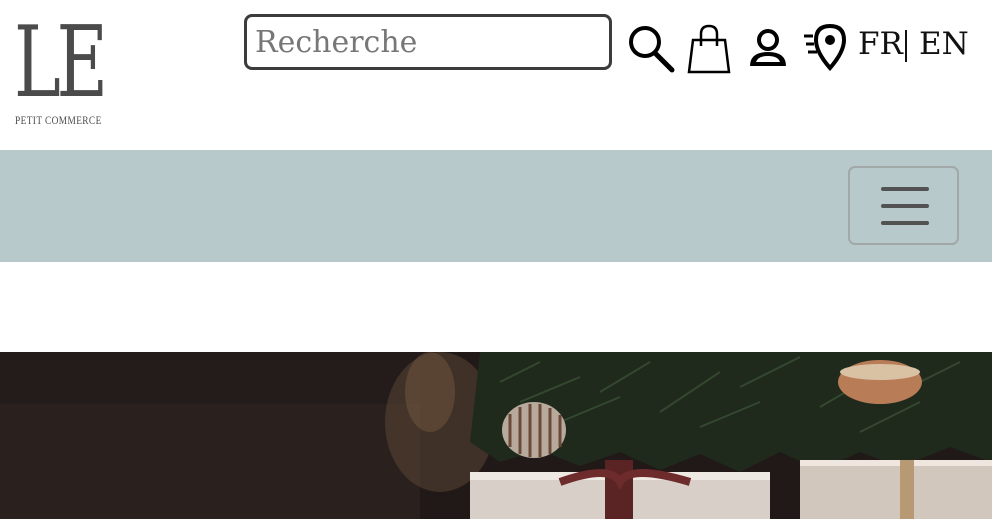 Image resolution: width=992 pixels, height=519 pixels. Describe the element at coordinates (905, 189) in the screenshot. I see `hamburger-menu-icon` at that location.